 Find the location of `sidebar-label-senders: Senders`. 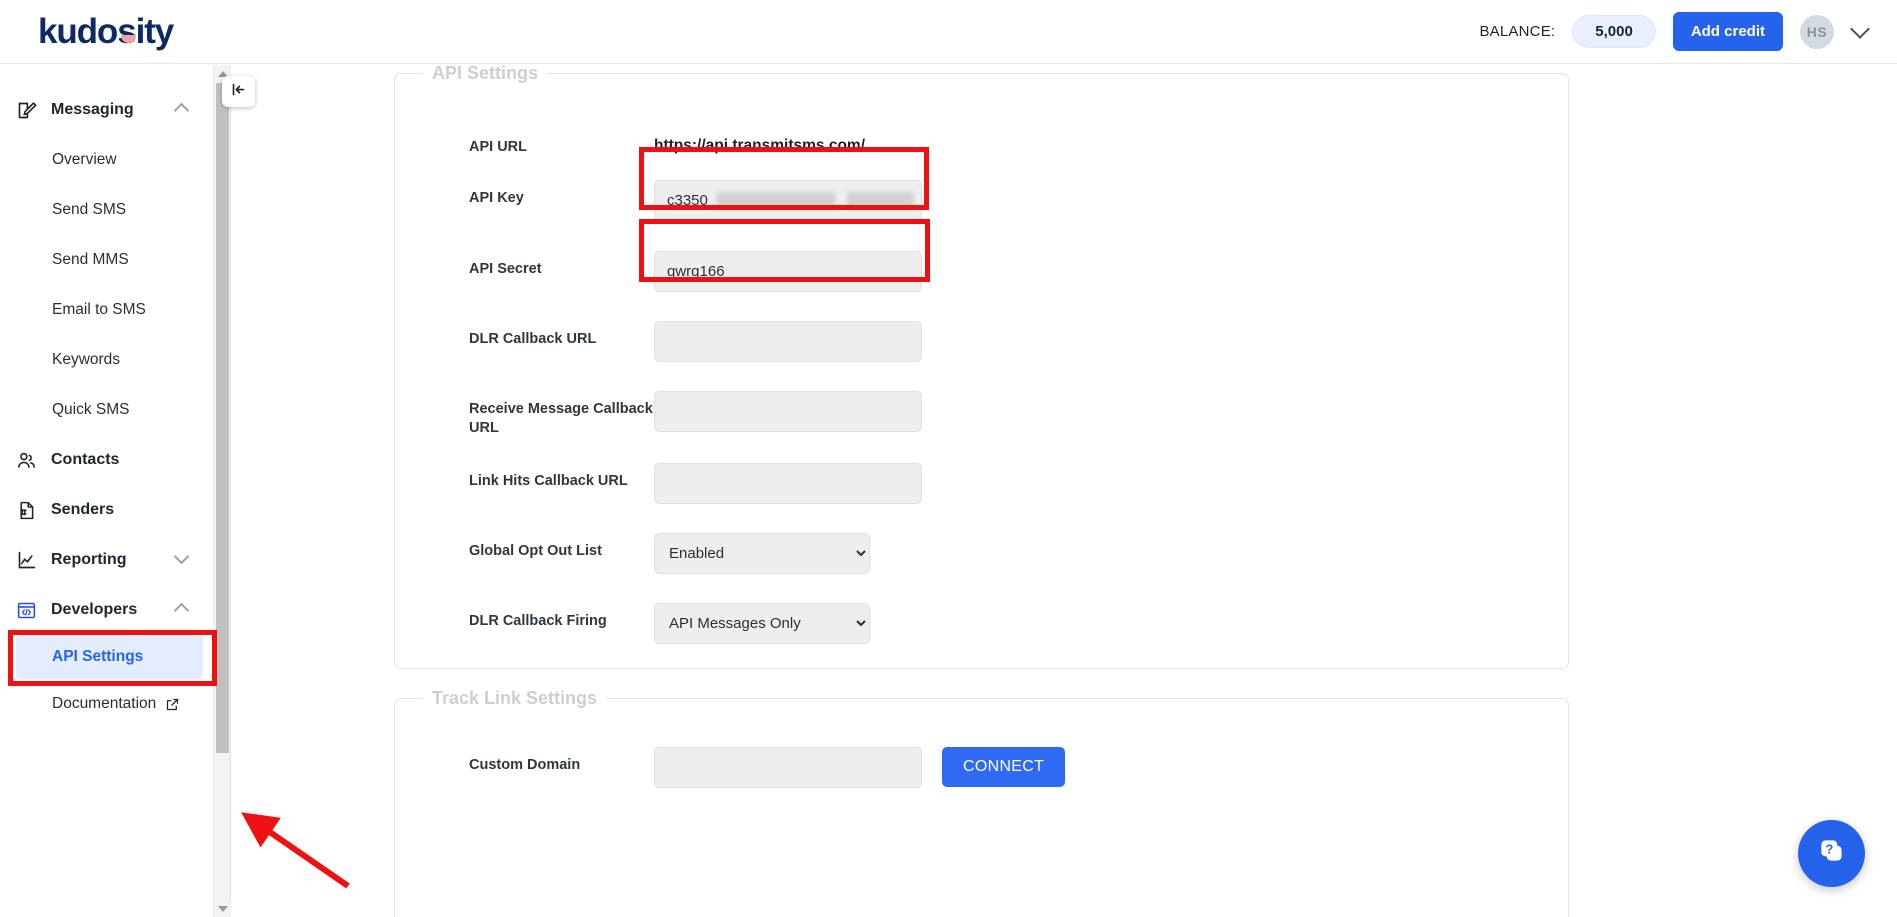

sidebar-label-senders: Senders is located at coordinates (83, 509).